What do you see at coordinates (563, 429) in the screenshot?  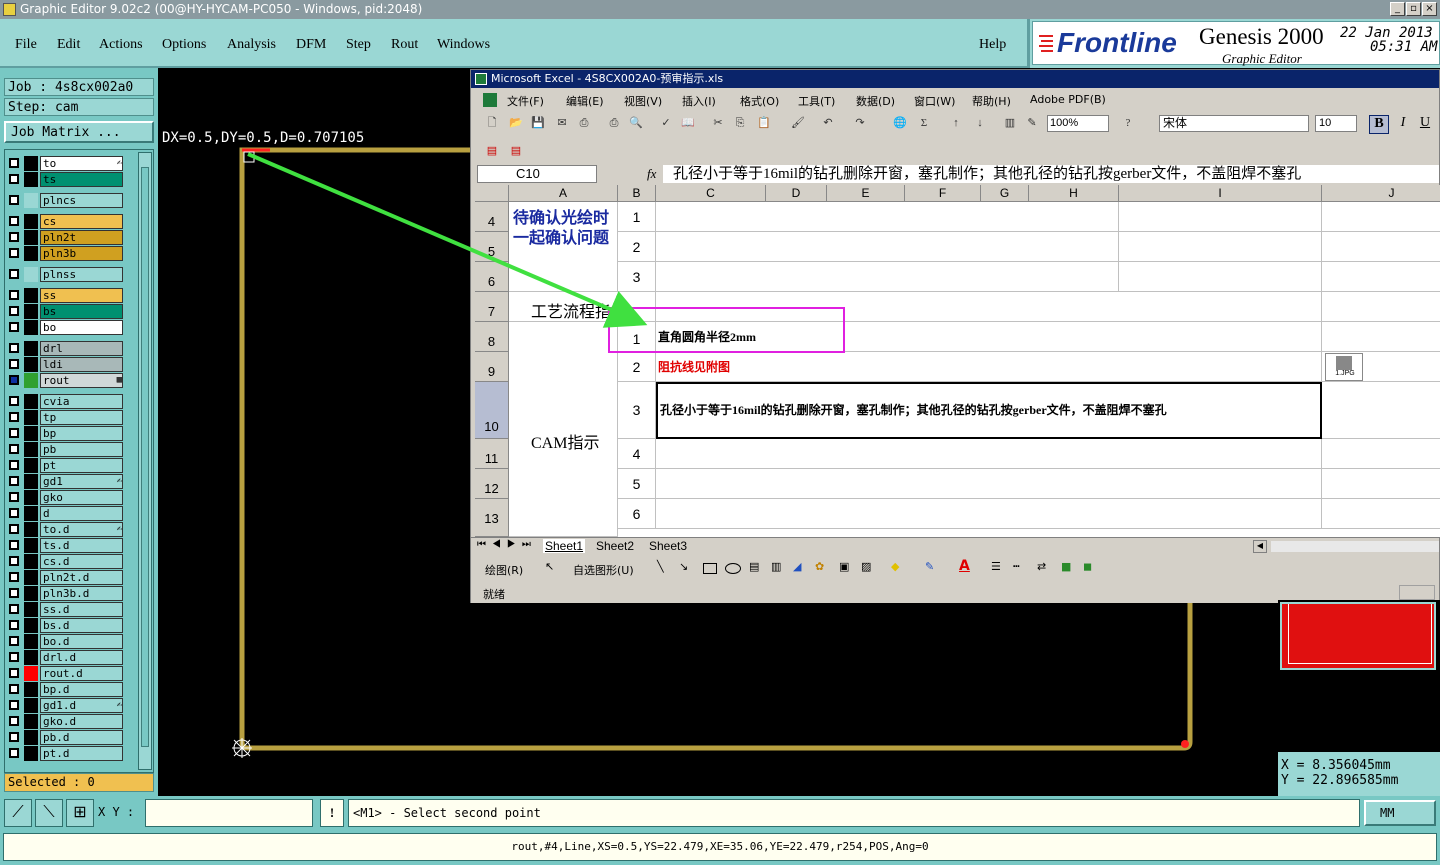 I see `cell-a-cam: CAM指示` at bounding box center [563, 429].